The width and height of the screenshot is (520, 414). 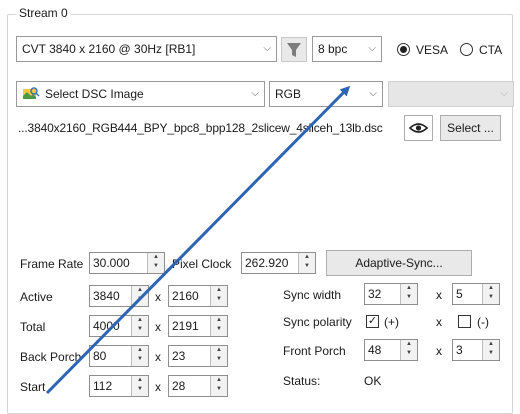 What do you see at coordinates (100, 356) in the screenshot?
I see `back-porch-h-value: 80` at bounding box center [100, 356].